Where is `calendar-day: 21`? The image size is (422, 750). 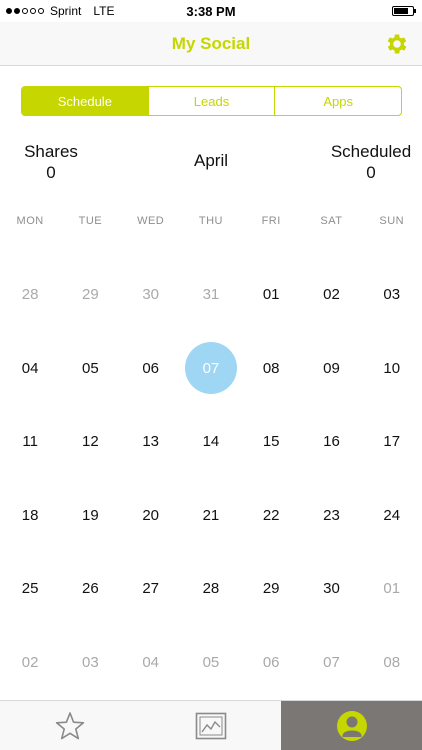
calendar-day: 21 is located at coordinates (211, 516).